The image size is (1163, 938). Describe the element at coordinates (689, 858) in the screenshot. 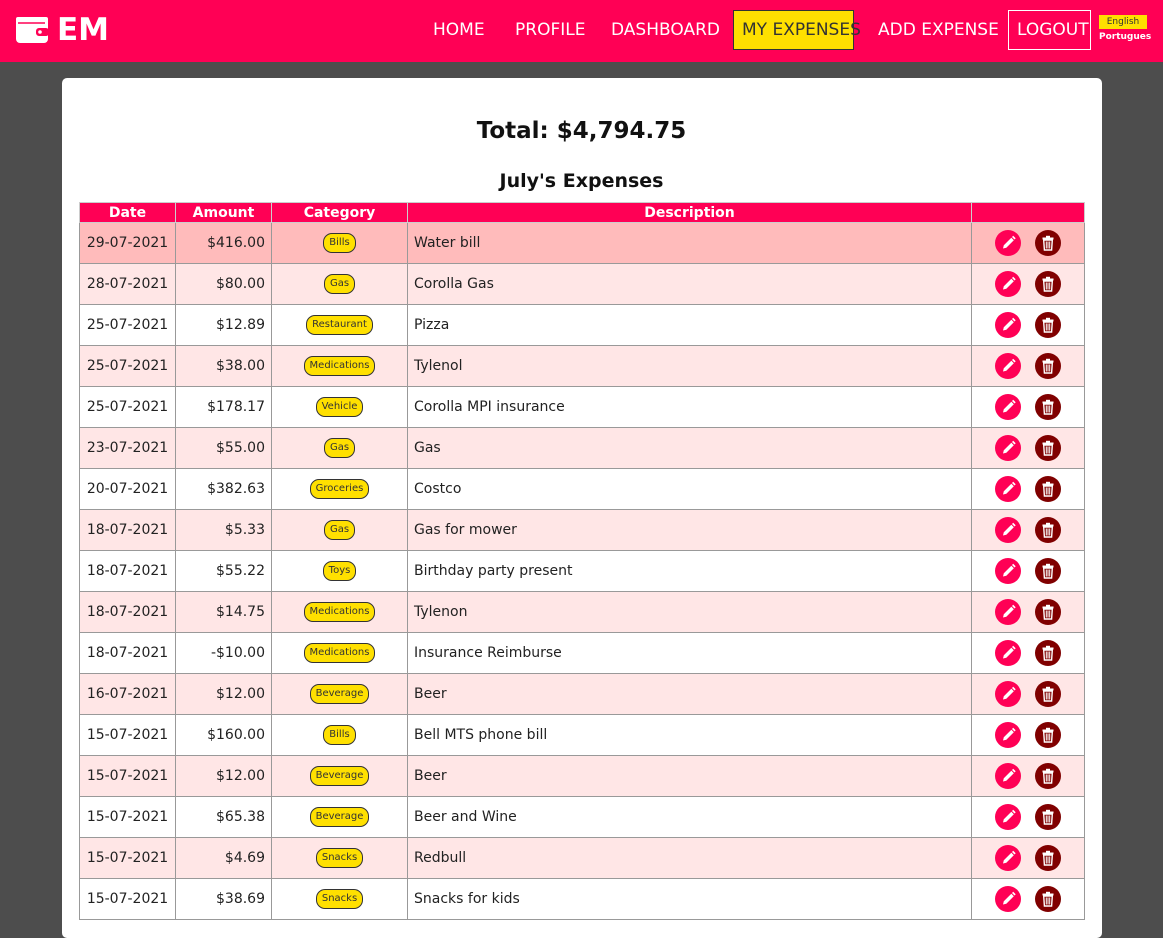

I see `cell-description: Redbull` at that location.